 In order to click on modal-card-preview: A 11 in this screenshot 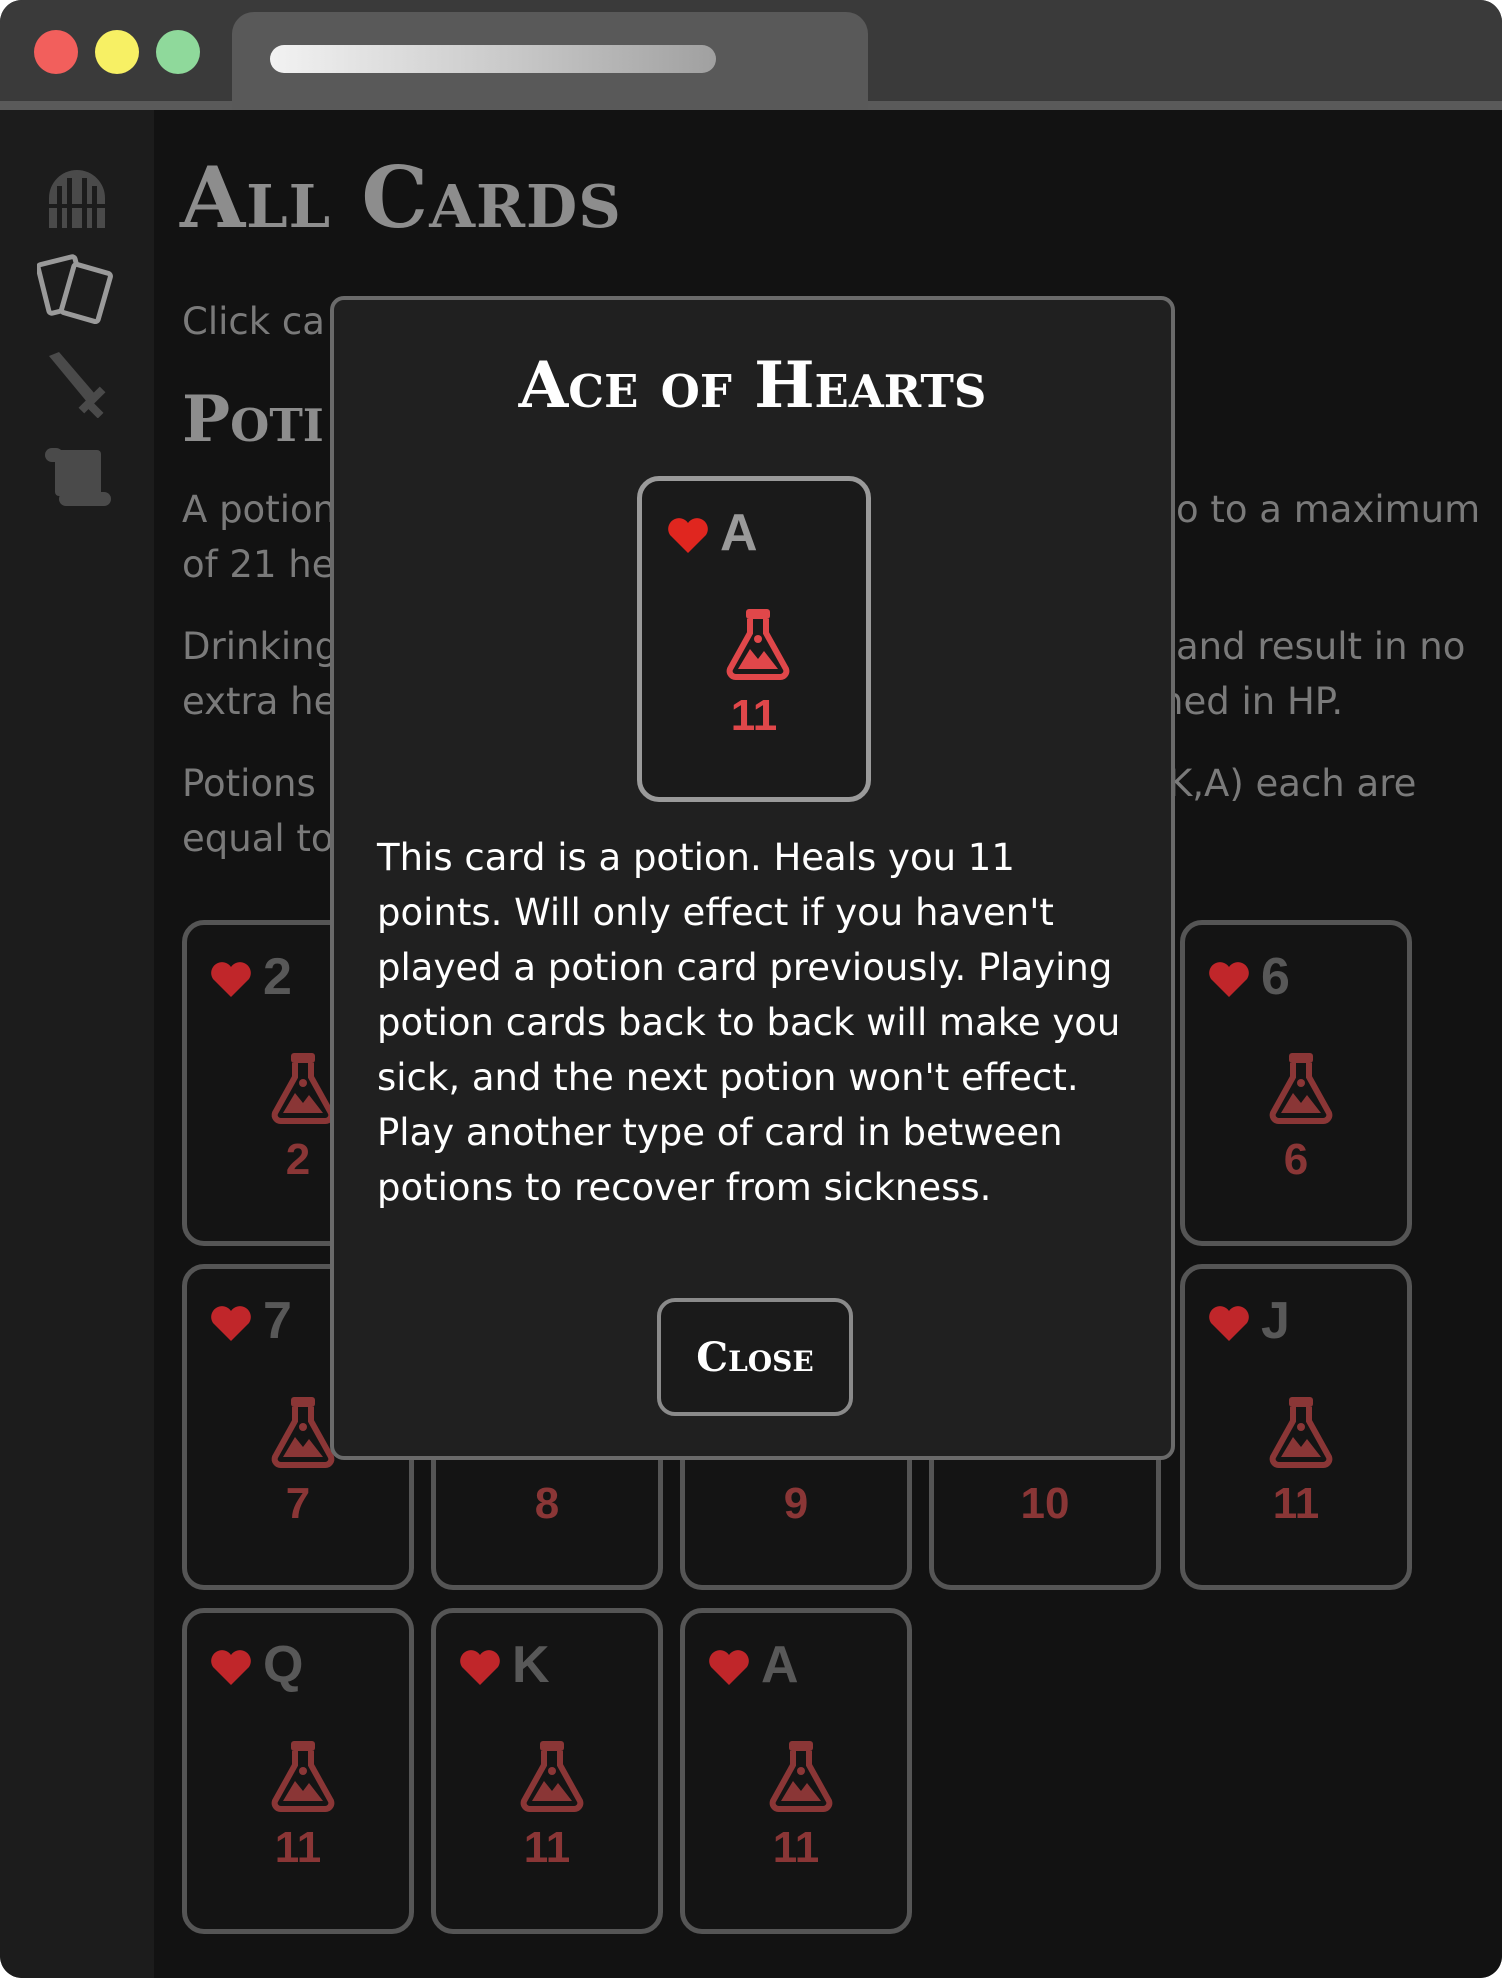, I will do `click(754, 639)`.